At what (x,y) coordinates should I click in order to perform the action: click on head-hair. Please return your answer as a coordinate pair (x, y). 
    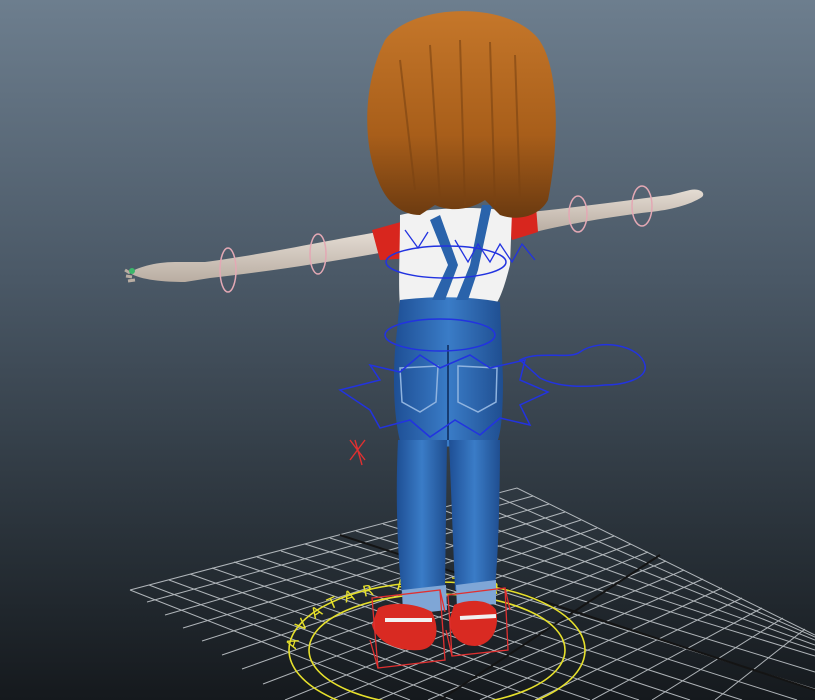
    Looking at the image, I should click on (461, 114).